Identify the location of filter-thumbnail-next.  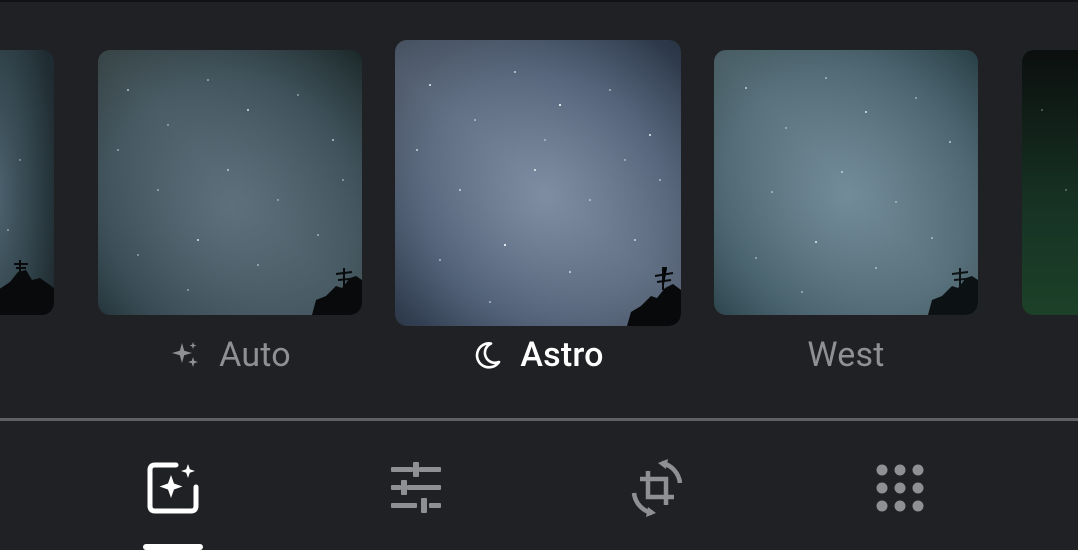
(1050, 182).